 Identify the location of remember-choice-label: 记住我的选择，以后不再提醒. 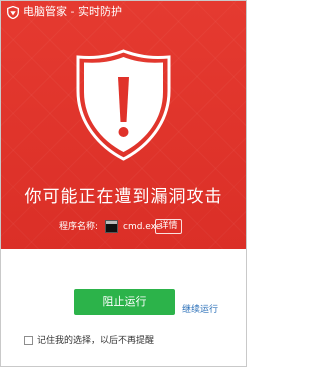
(95, 341).